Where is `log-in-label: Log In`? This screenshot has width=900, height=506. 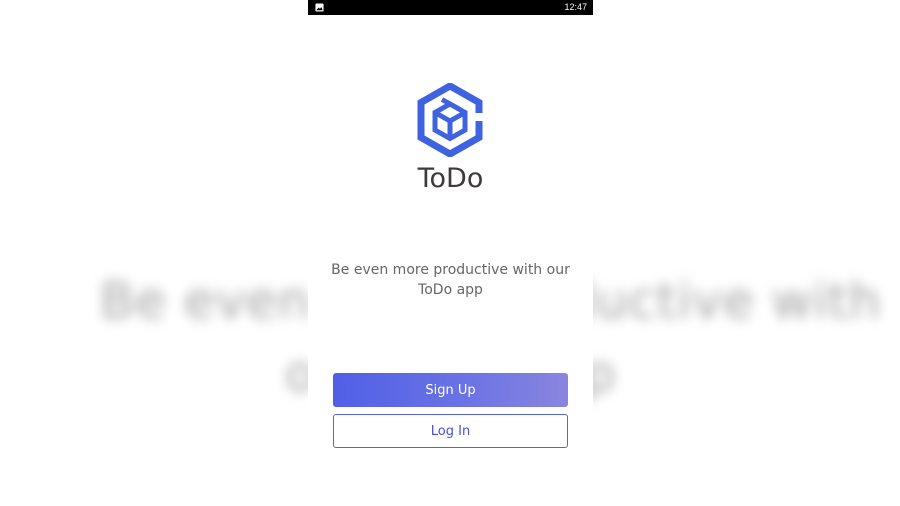
log-in-label: Log In is located at coordinates (450, 431).